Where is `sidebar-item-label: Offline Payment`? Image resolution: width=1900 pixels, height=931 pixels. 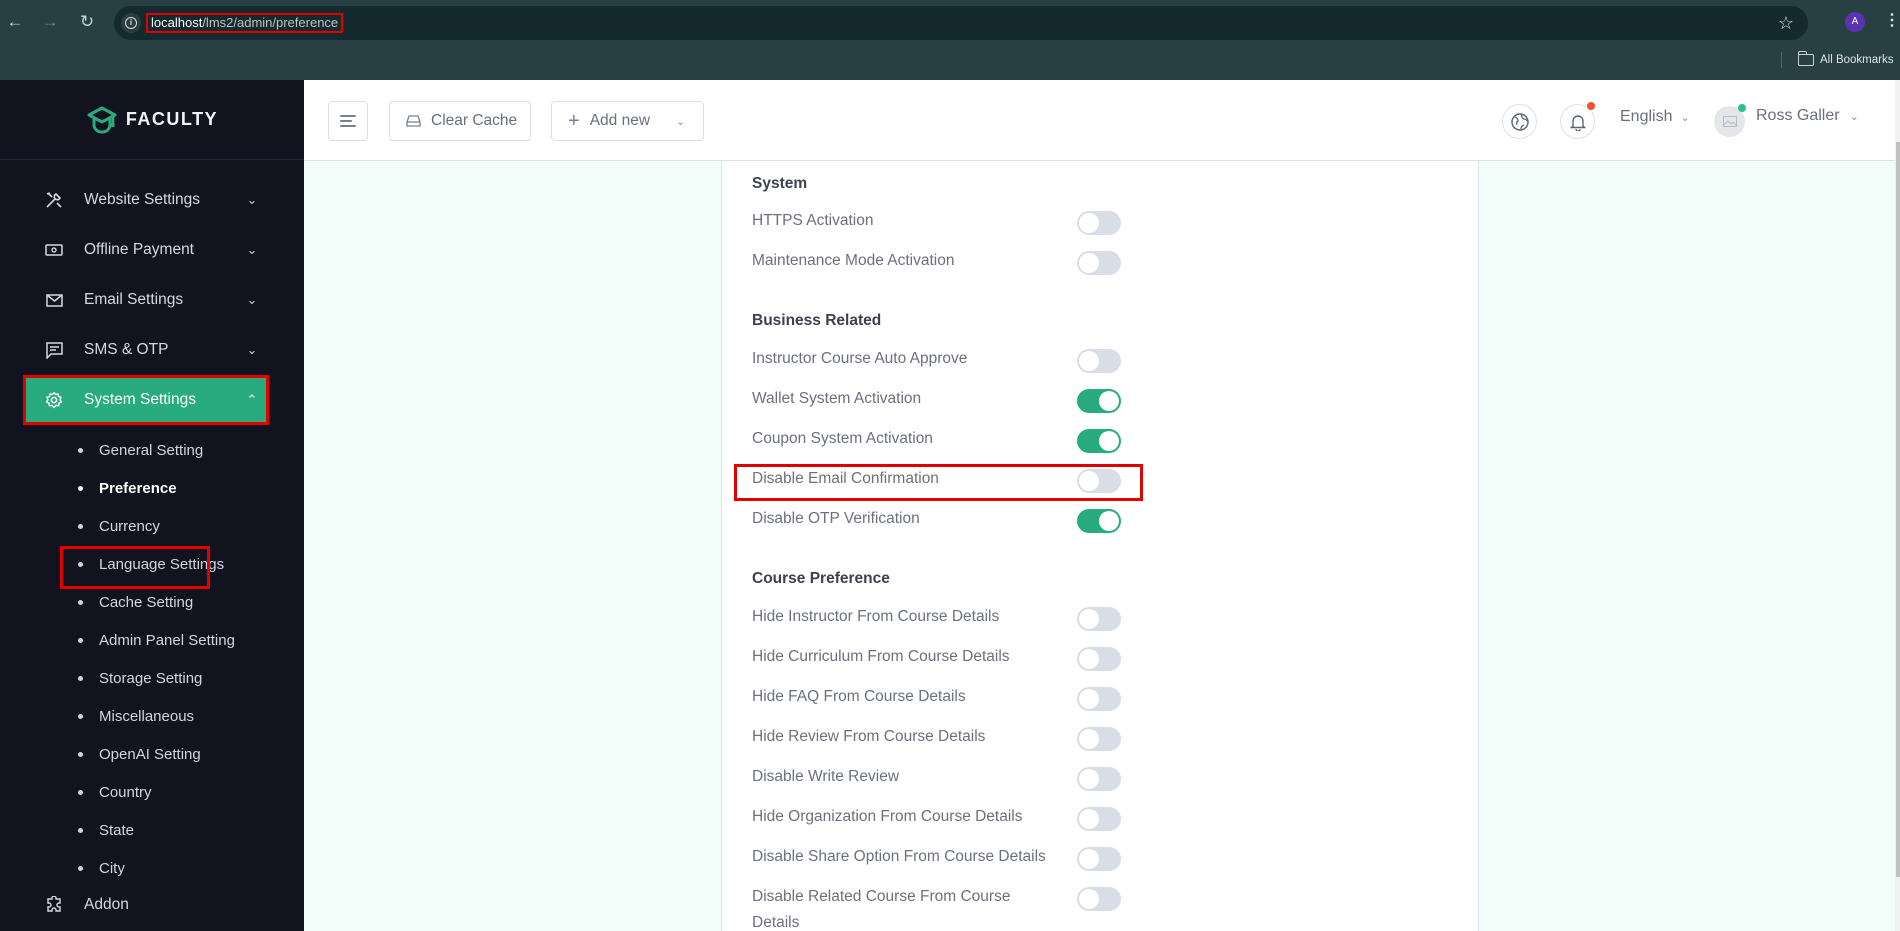
sidebar-item-label: Offline Payment is located at coordinates (139, 249).